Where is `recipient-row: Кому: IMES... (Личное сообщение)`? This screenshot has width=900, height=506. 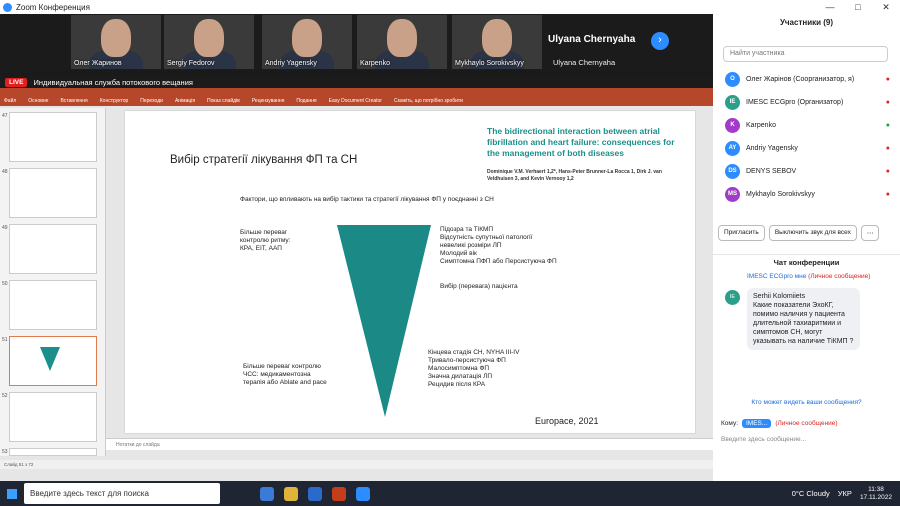
recipient-row: Кому: IMES... (Личное сообщение) is located at coordinates (779, 423).